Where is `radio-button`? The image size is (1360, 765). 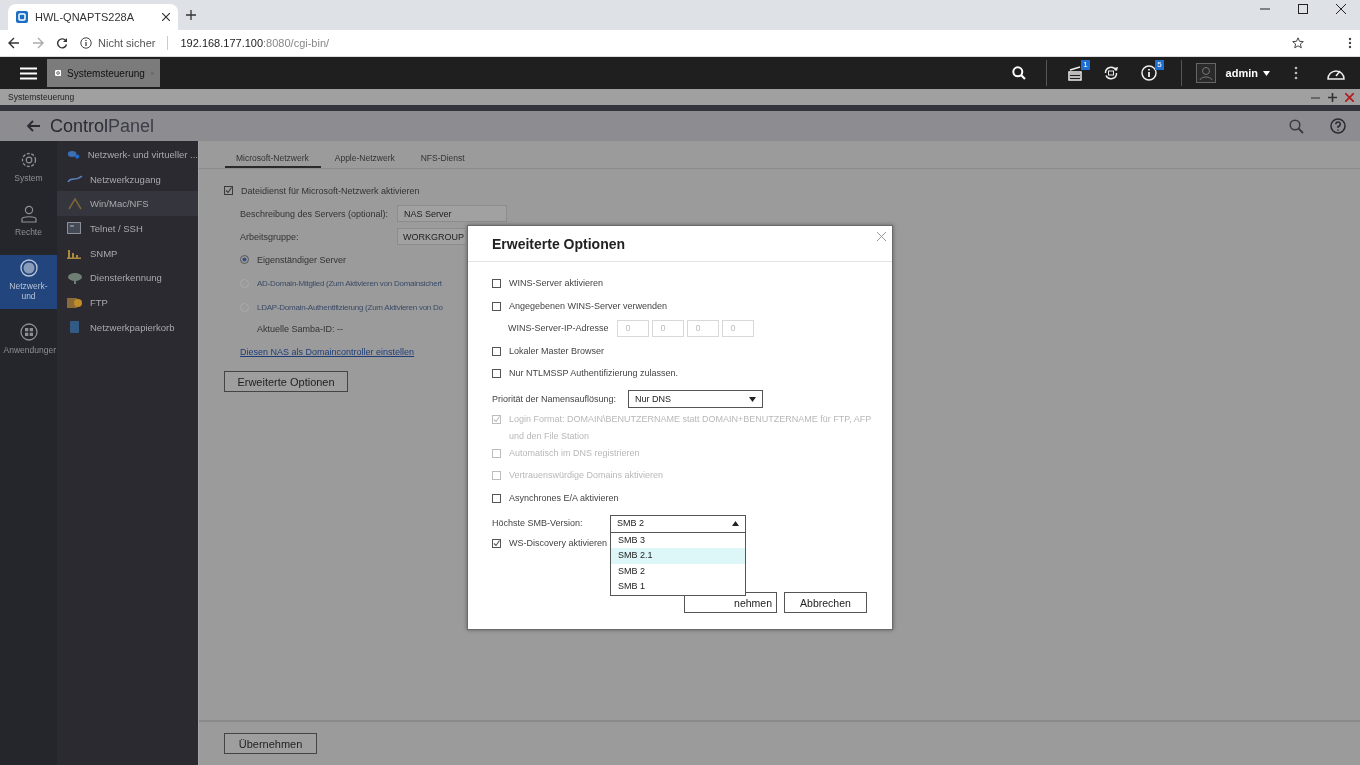 radio-button is located at coordinates (244, 259).